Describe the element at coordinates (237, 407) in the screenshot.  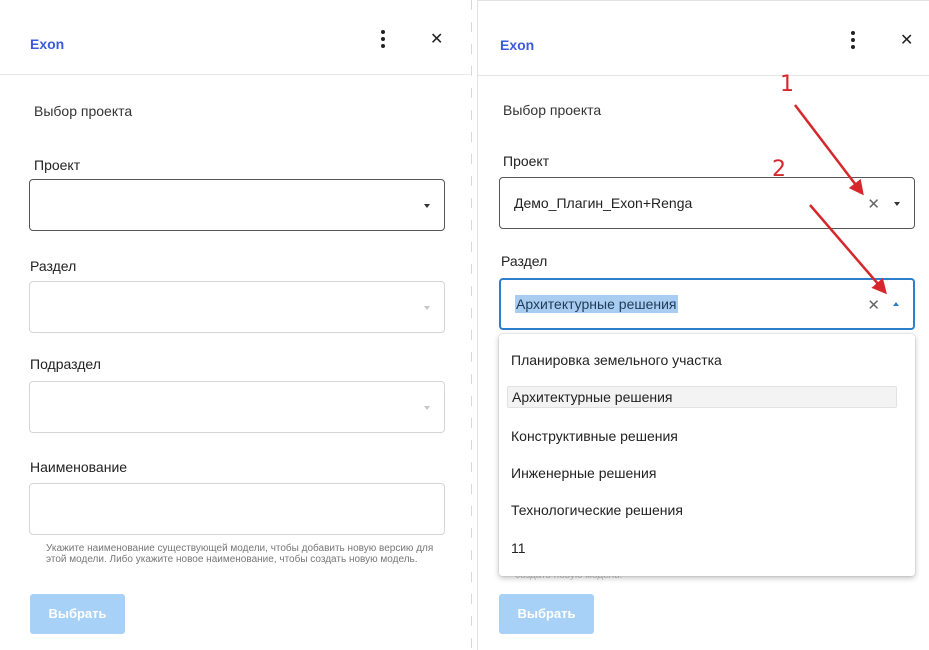
I see `subsection-select` at that location.